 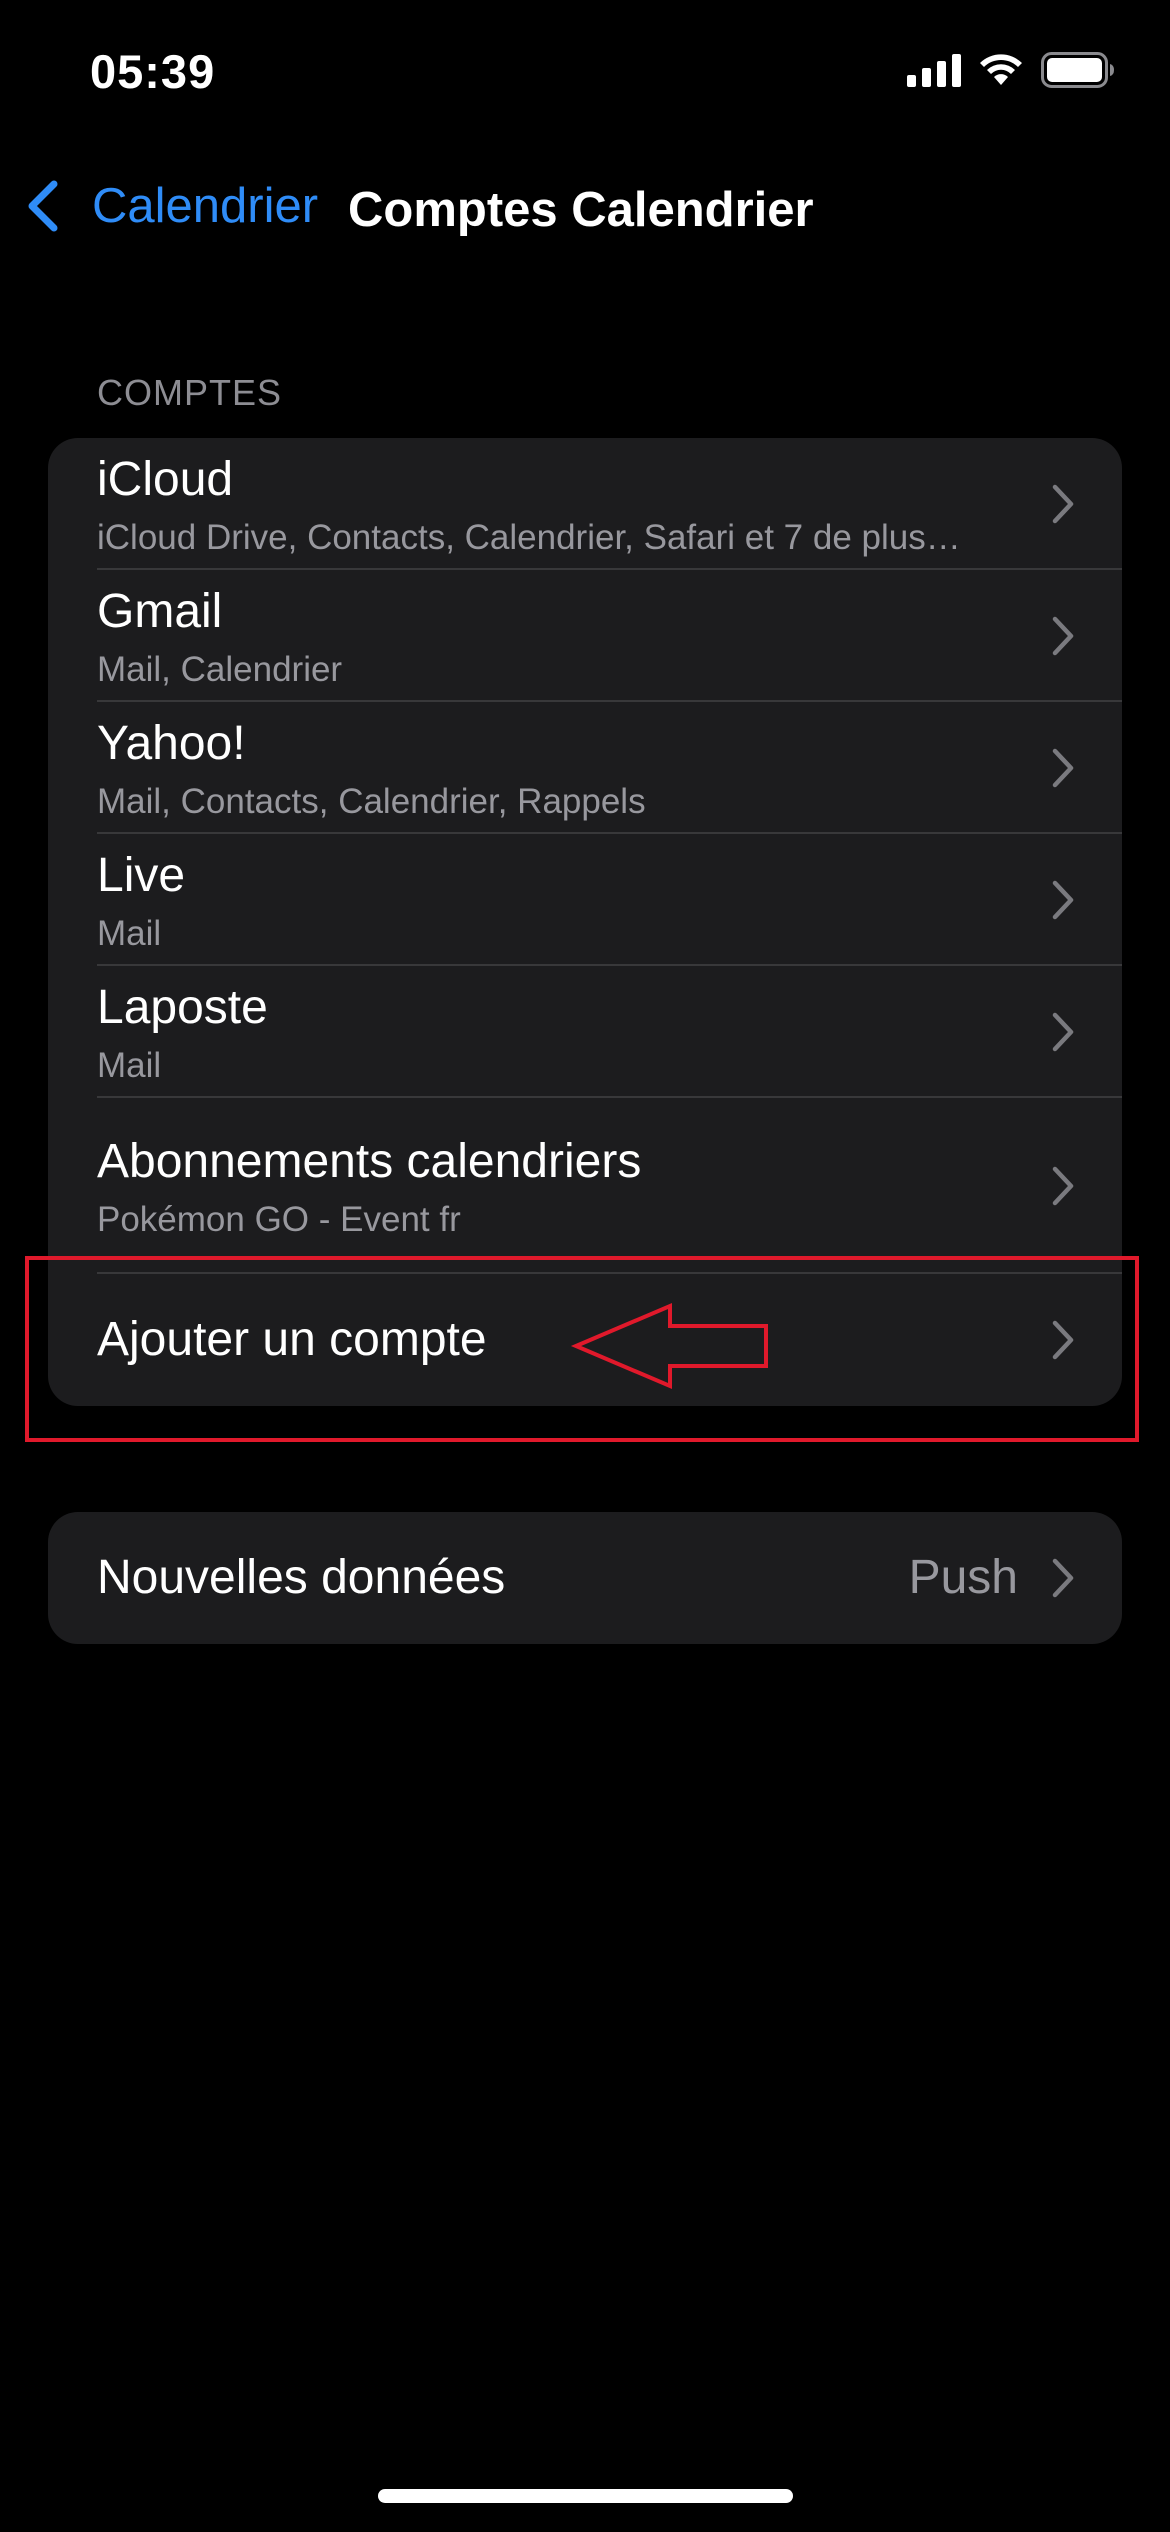 What do you see at coordinates (585, 900) in the screenshot?
I see `account-row-live: Live Mail` at bounding box center [585, 900].